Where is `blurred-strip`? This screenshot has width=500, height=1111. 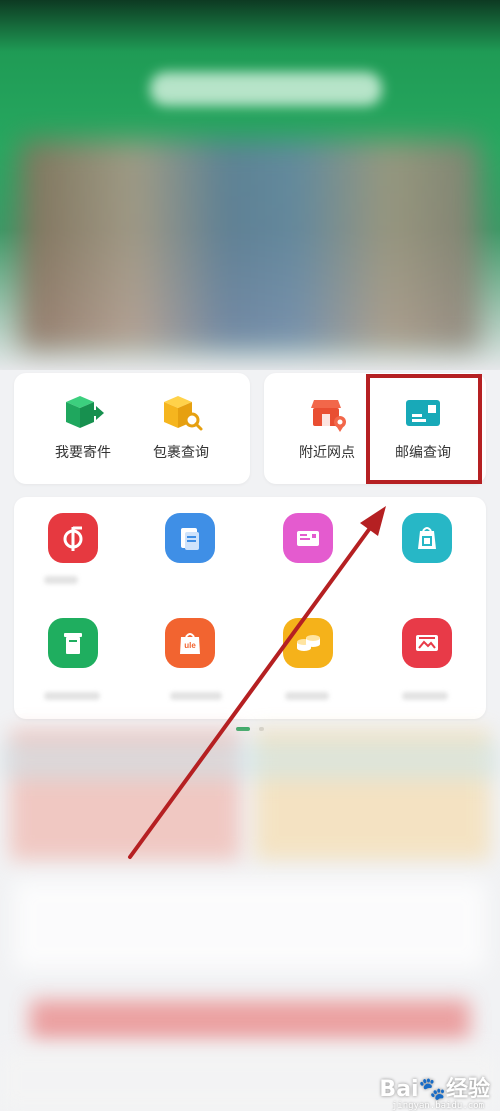
blurred-strip is located at coordinates (250, 760).